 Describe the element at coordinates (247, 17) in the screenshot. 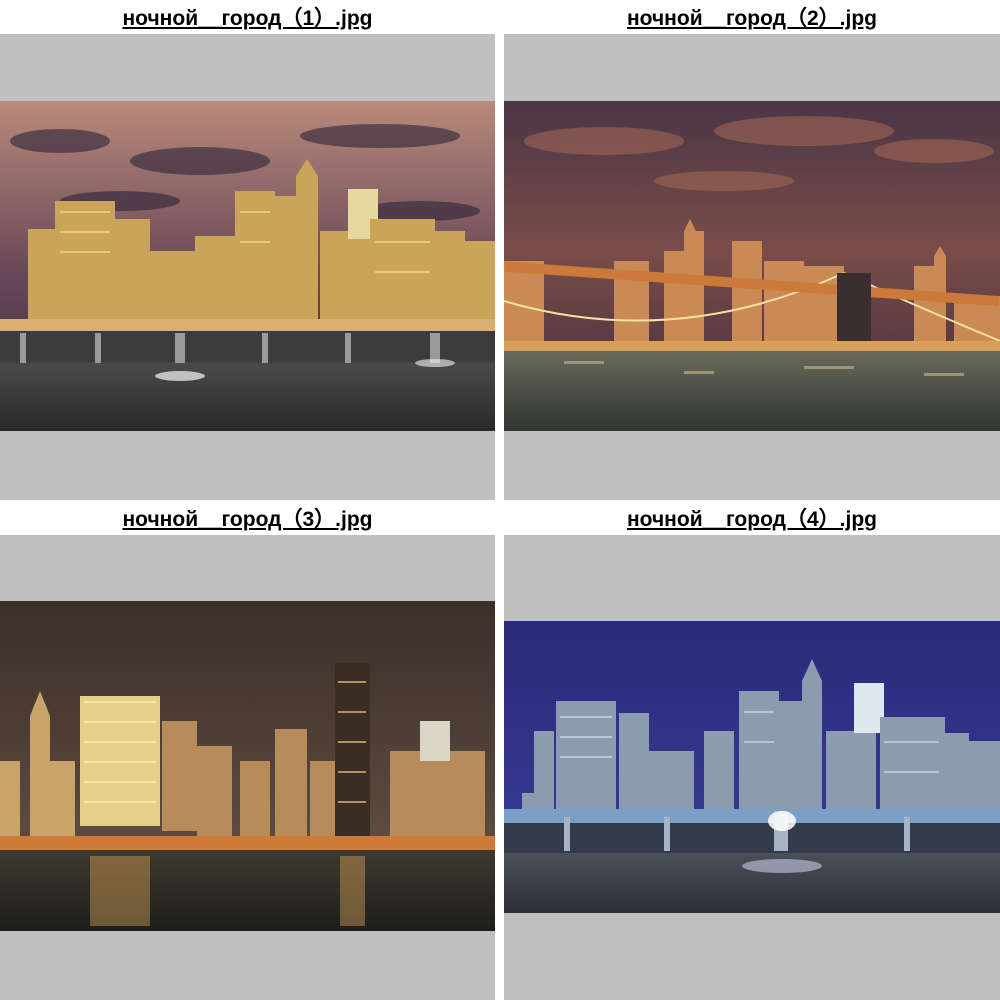

I see `file-name-link: ночной__город（1）.jpg` at that location.